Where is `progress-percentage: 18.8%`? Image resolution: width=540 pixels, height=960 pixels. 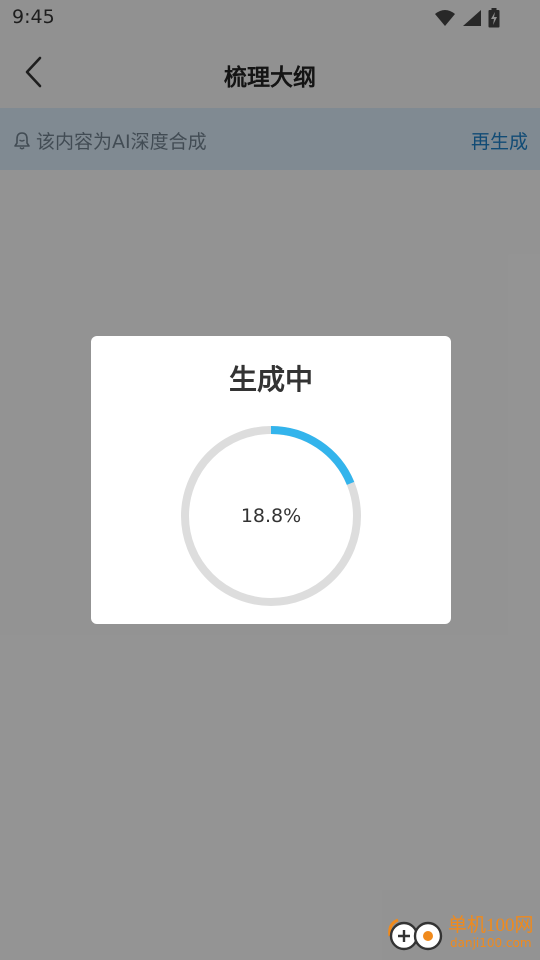 progress-percentage: 18.8% is located at coordinates (271, 516).